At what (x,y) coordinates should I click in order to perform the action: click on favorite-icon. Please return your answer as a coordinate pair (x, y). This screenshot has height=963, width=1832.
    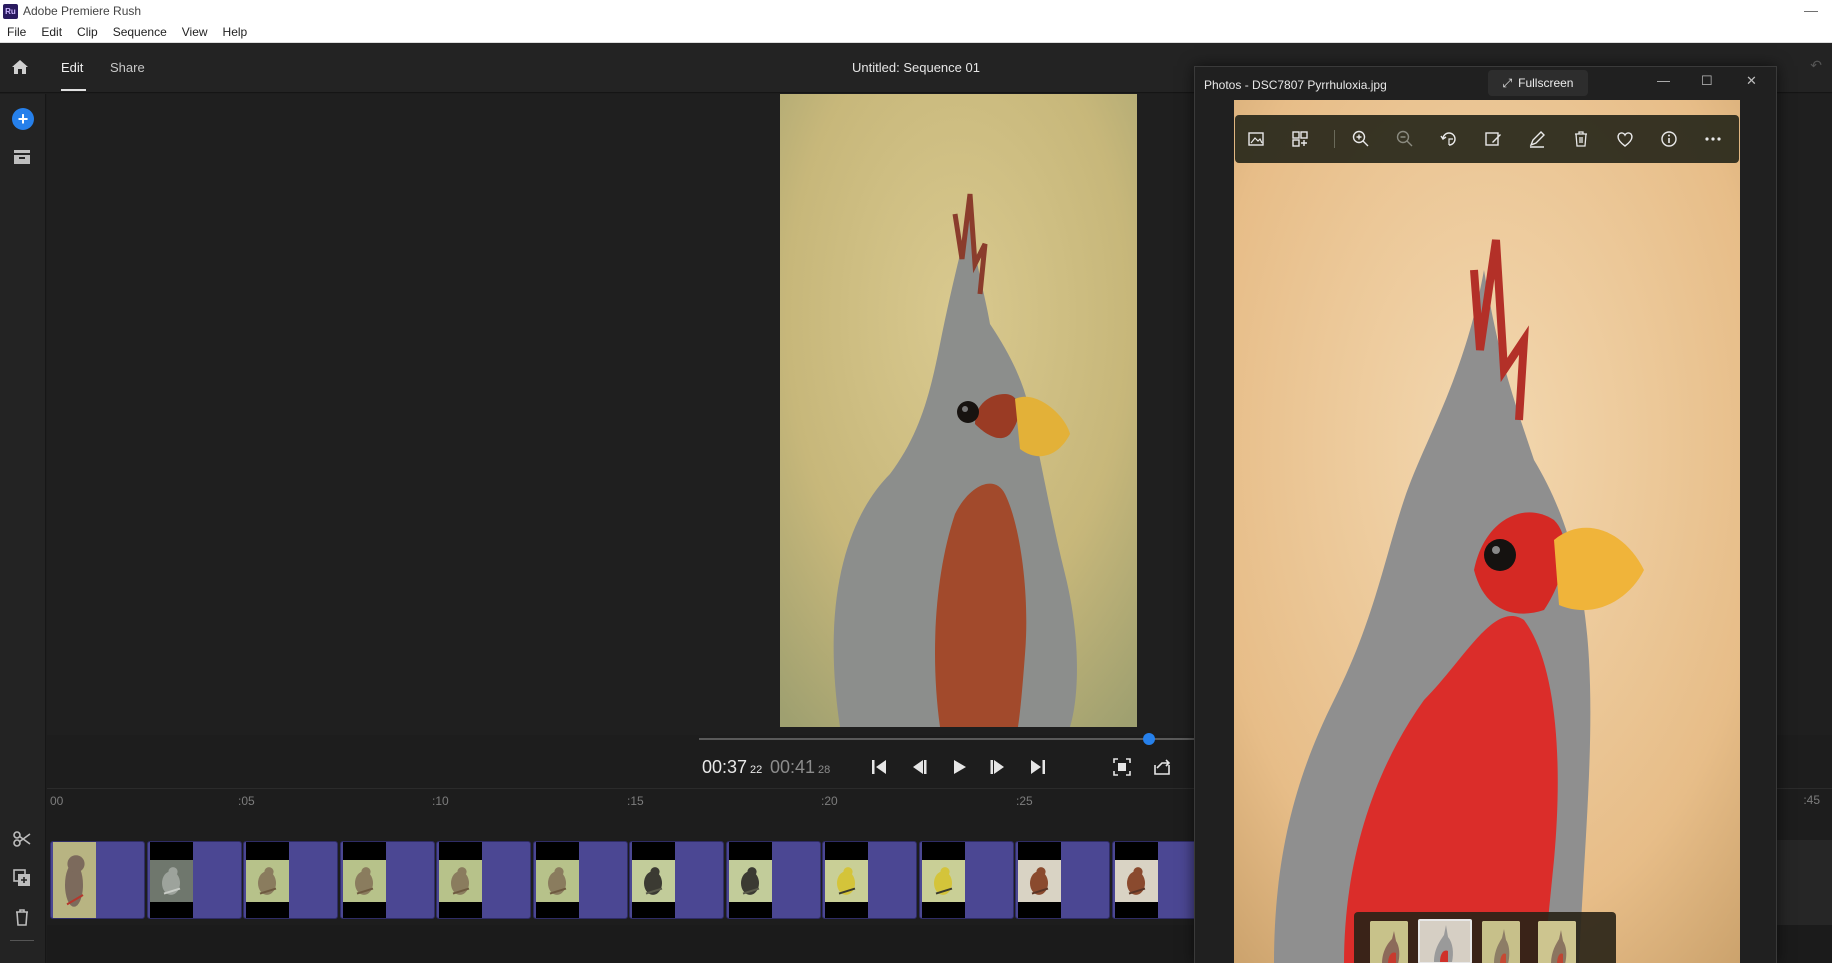
    Looking at the image, I should click on (1625, 139).